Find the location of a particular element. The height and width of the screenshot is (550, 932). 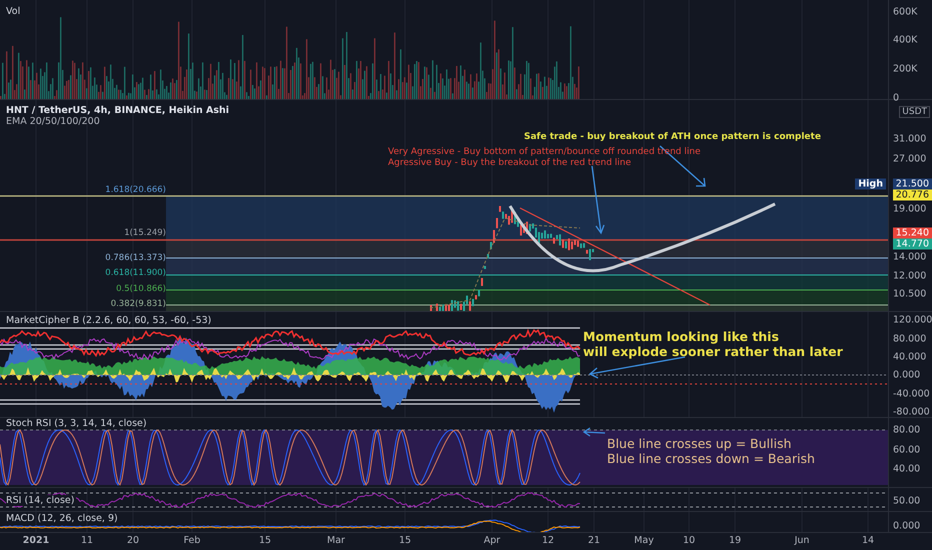

pane-legend: MACD (12, 26, close, 9) is located at coordinates (63, 518).